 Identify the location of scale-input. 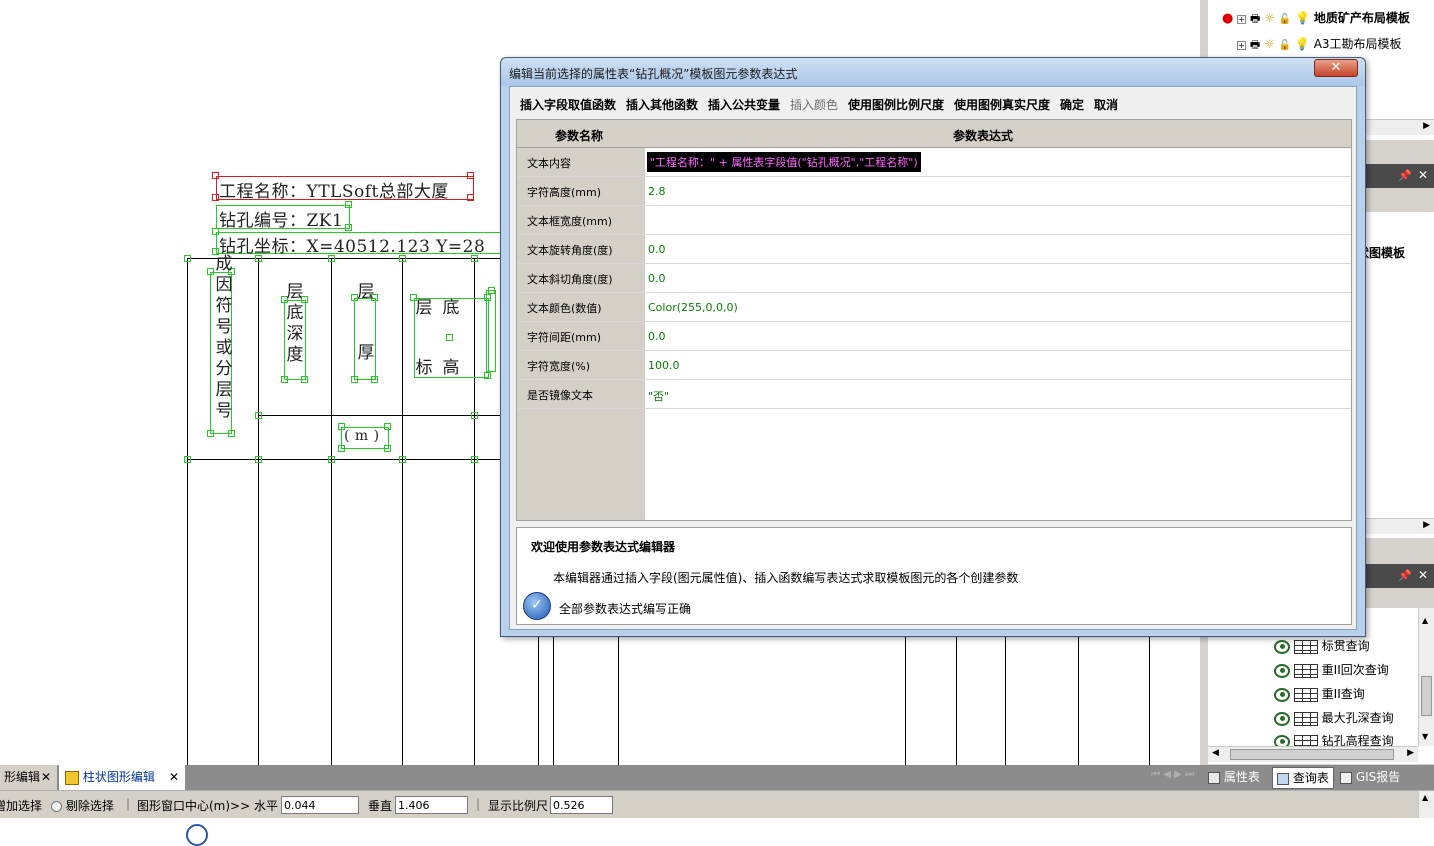
(581, 805).